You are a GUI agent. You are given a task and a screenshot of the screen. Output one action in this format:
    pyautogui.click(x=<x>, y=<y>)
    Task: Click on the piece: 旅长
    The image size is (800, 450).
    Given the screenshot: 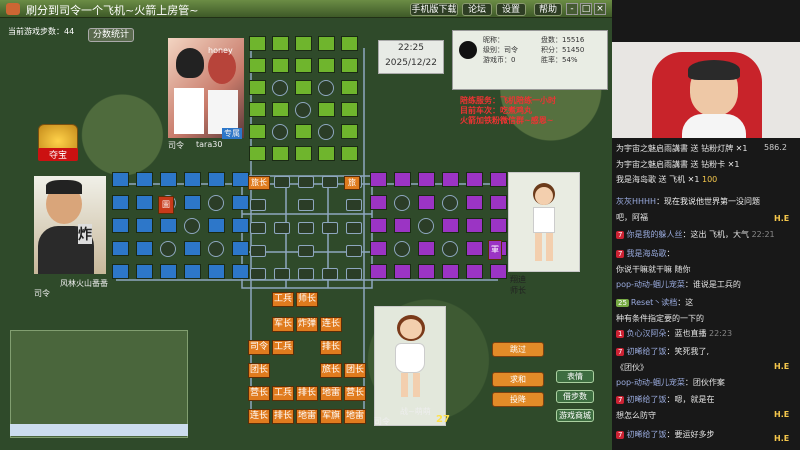 What is the action you would take?
    pyautogui.click(x=331, y=370)
    